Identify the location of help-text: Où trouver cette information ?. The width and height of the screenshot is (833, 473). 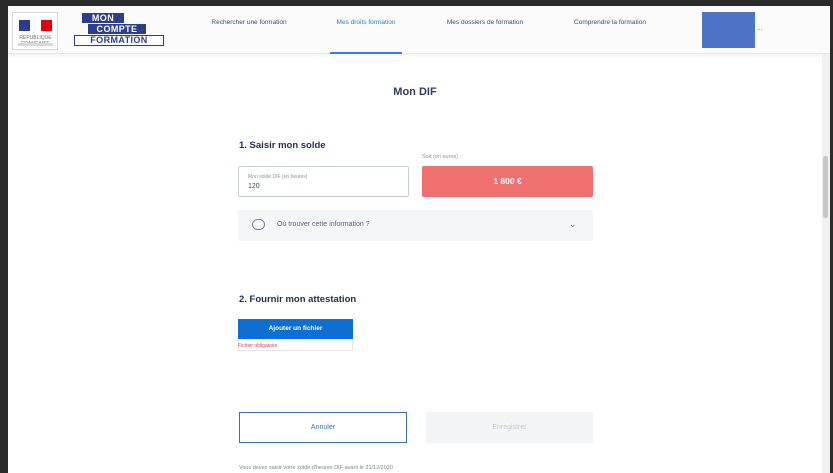
(323, 224).